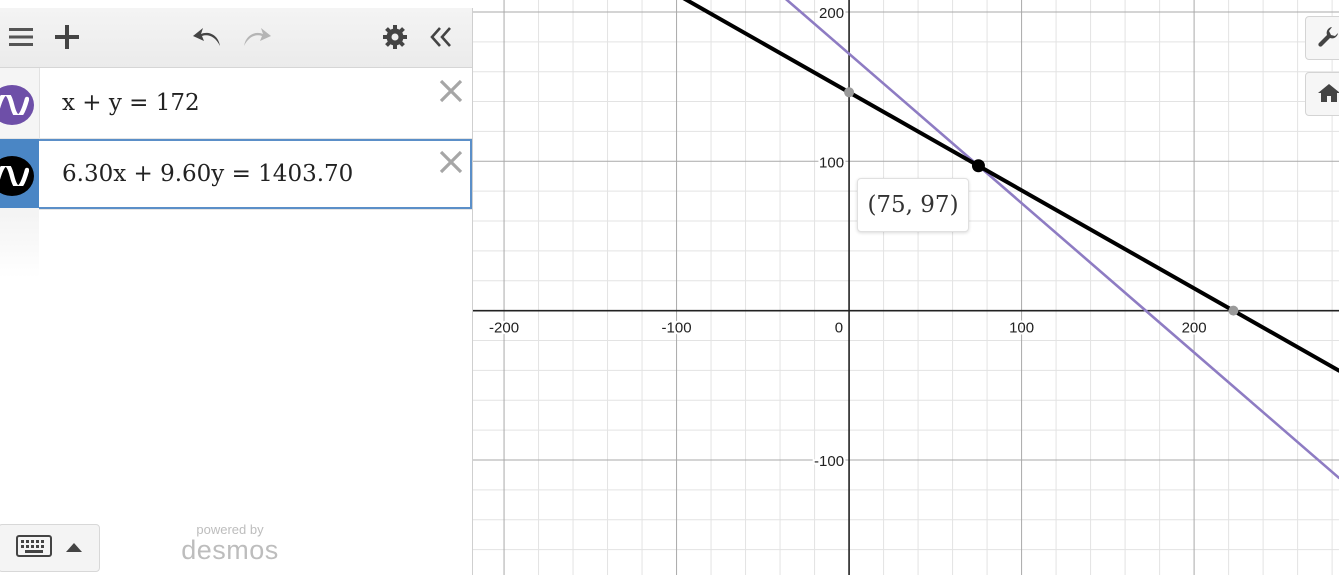 The width and height of the screenshot is (1339, 575). What do you see at coordinates (913, 205) in the screenshot?
I see `point-coordinate-label: (75, 97)` at bounding box center [913, 205].